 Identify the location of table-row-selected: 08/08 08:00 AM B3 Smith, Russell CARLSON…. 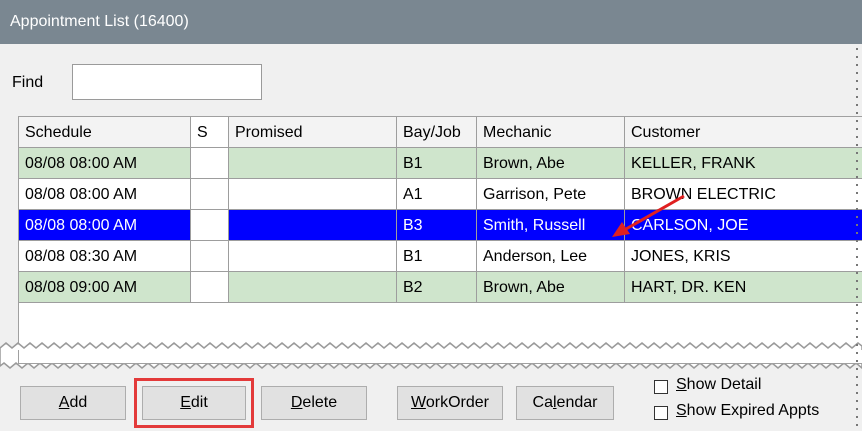
(440, 225).